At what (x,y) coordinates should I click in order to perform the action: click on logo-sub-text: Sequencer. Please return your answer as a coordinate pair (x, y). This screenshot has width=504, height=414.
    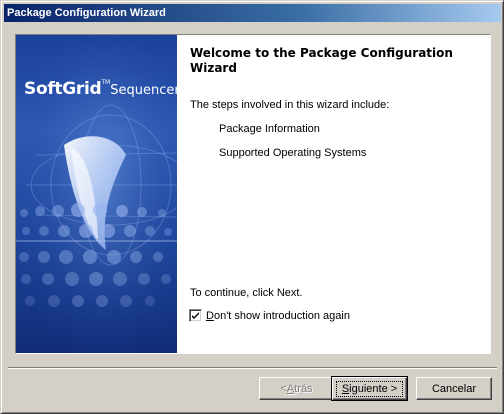
    Looking at the image, I should click on (143, 90).